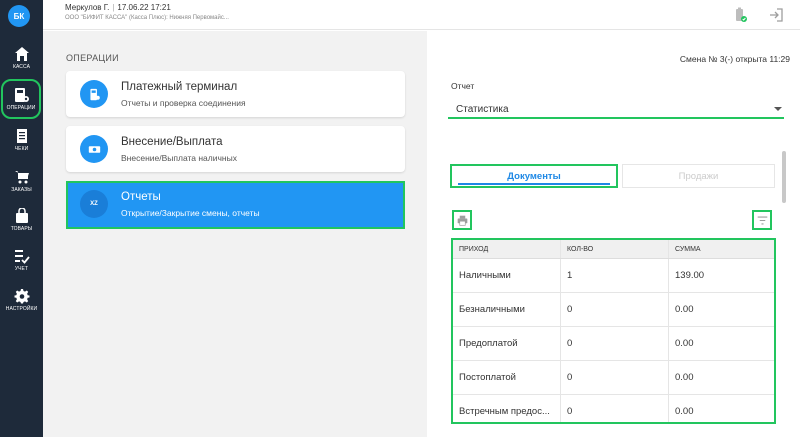 The width and height of the screenshot is (800, 437). I want to click on nav-item-orders: ЗАКАЗЫ, so click(21, 181).